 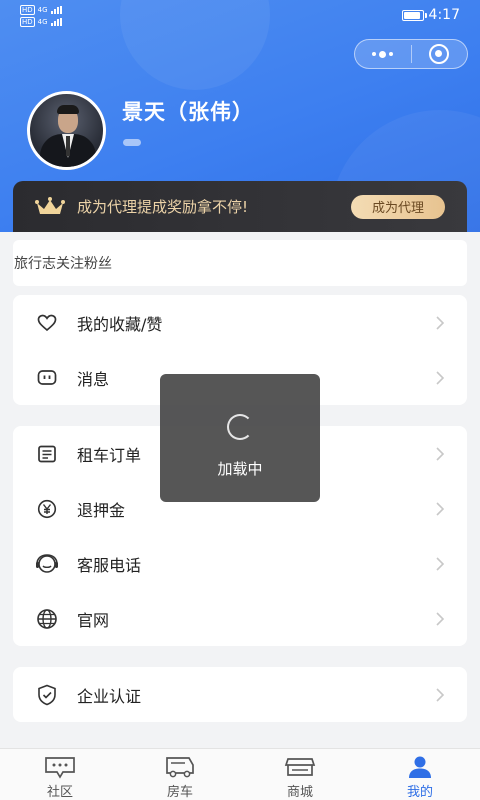 I want to click on message-icon, so click(x=47, y=378).